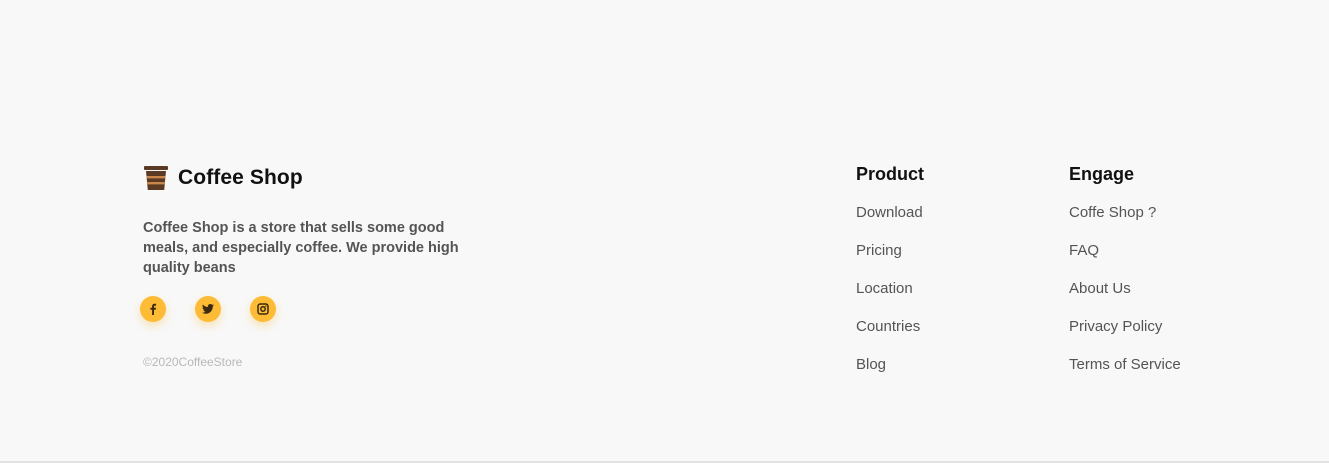 The height and width of the screenshot is (463, 1329). Describe the element at coordinates (1125, 299) in the screenshot. I see `footer-link-about-us: About Us` at that location.